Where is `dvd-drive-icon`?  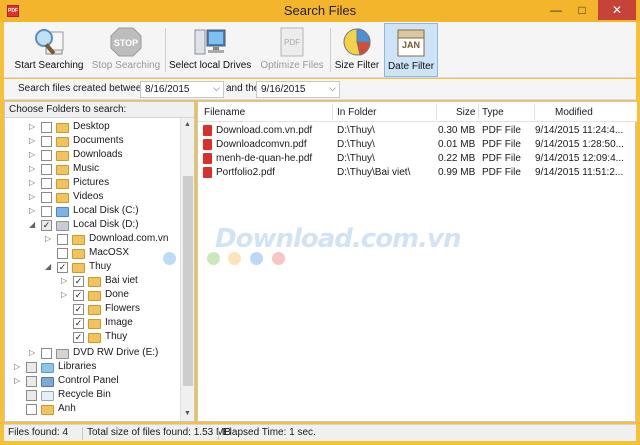
dvd-drive-icon is located at coordinates (62, 354).